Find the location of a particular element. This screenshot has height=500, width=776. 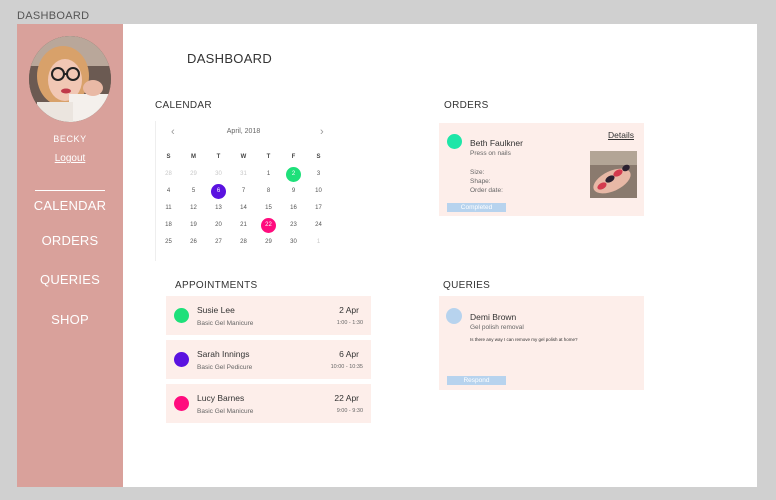

calendar-week-row: 25 26 27 28 29 30 1 is located at coordinates (243, 242).